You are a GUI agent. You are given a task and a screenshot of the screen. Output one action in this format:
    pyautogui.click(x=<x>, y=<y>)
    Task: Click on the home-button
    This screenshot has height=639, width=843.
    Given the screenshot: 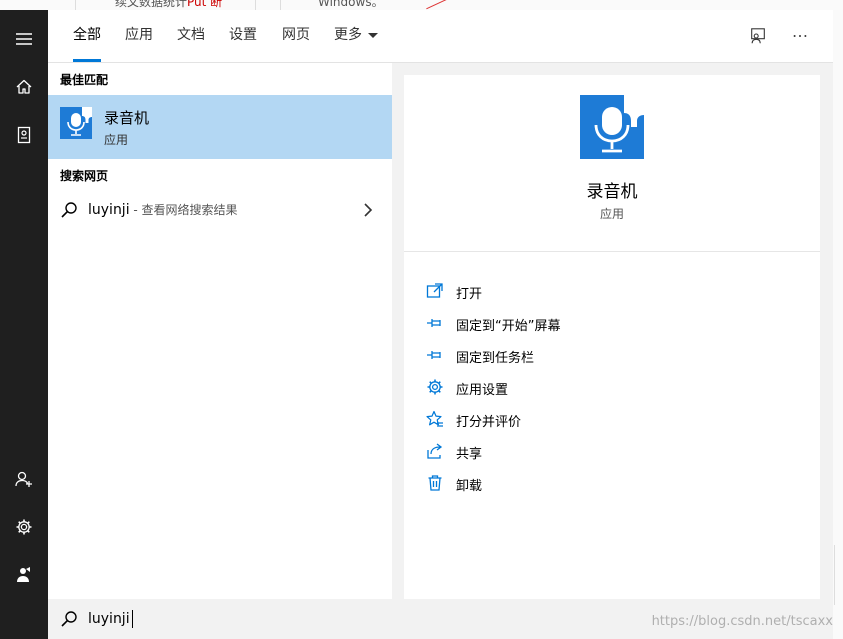 What is the action you would take?
    pyautogui.click(x=24, y=87)
    